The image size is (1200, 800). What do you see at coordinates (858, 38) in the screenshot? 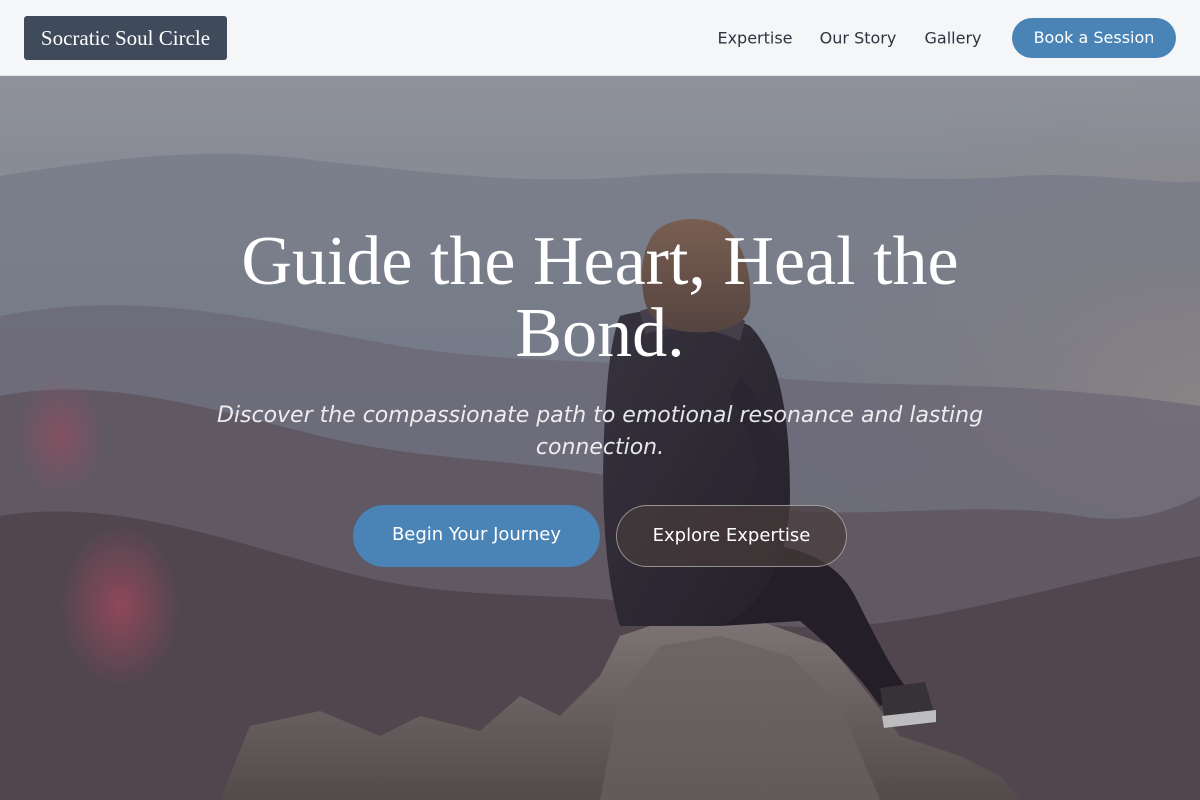
I see `nav-link-our-story: Our Story` at bounding box center [858, 38].